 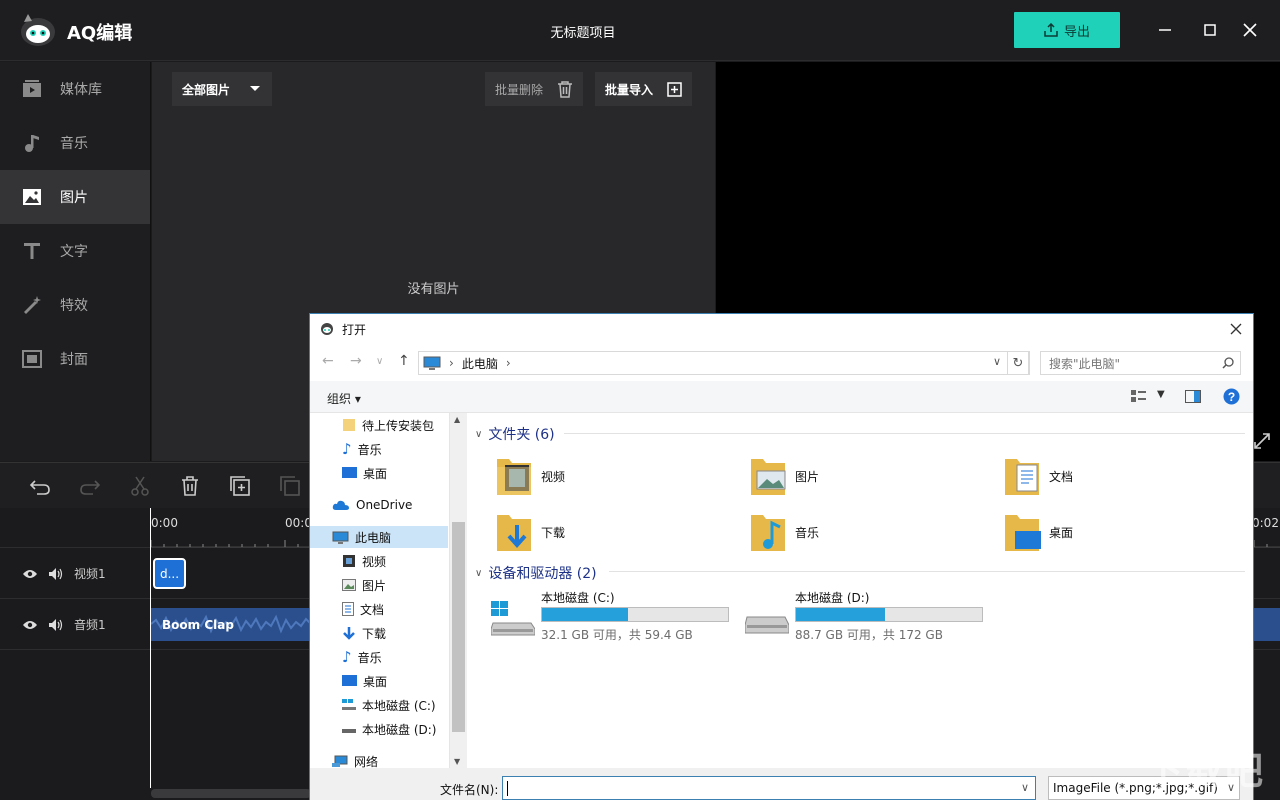 What do you see at coordinates (674, 89) in the screenshot?
I see `add-box-icon` at bounding box center [674, 89].